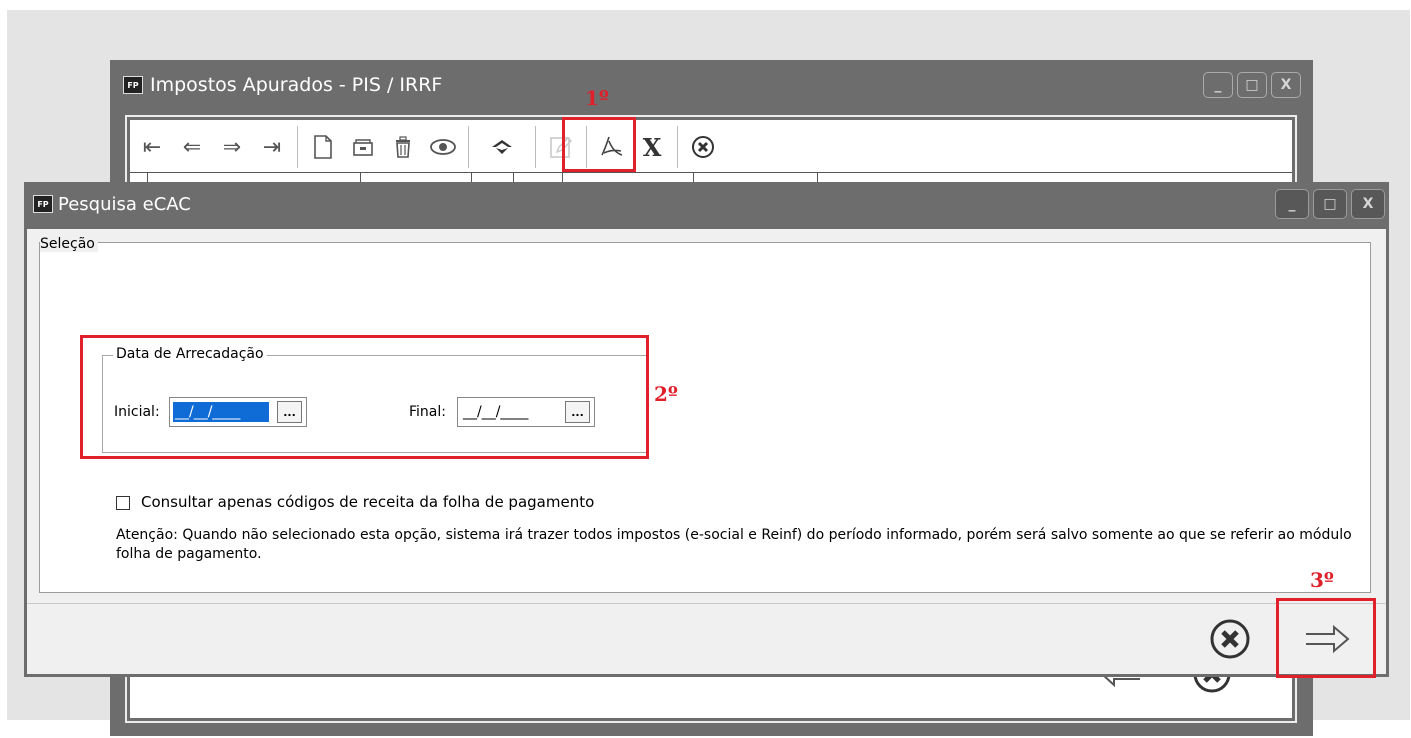 This screenshot has height=738, width=1411. Describe the element at coordinates (69, 244) in the screenshot. I see `selection-legend: Seleção` at that location.